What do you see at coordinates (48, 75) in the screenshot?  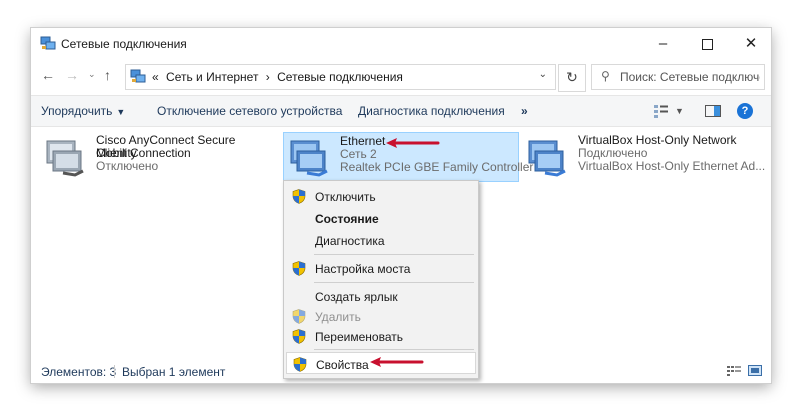 I see `back-button: ←` at bounding box center [48, 75].